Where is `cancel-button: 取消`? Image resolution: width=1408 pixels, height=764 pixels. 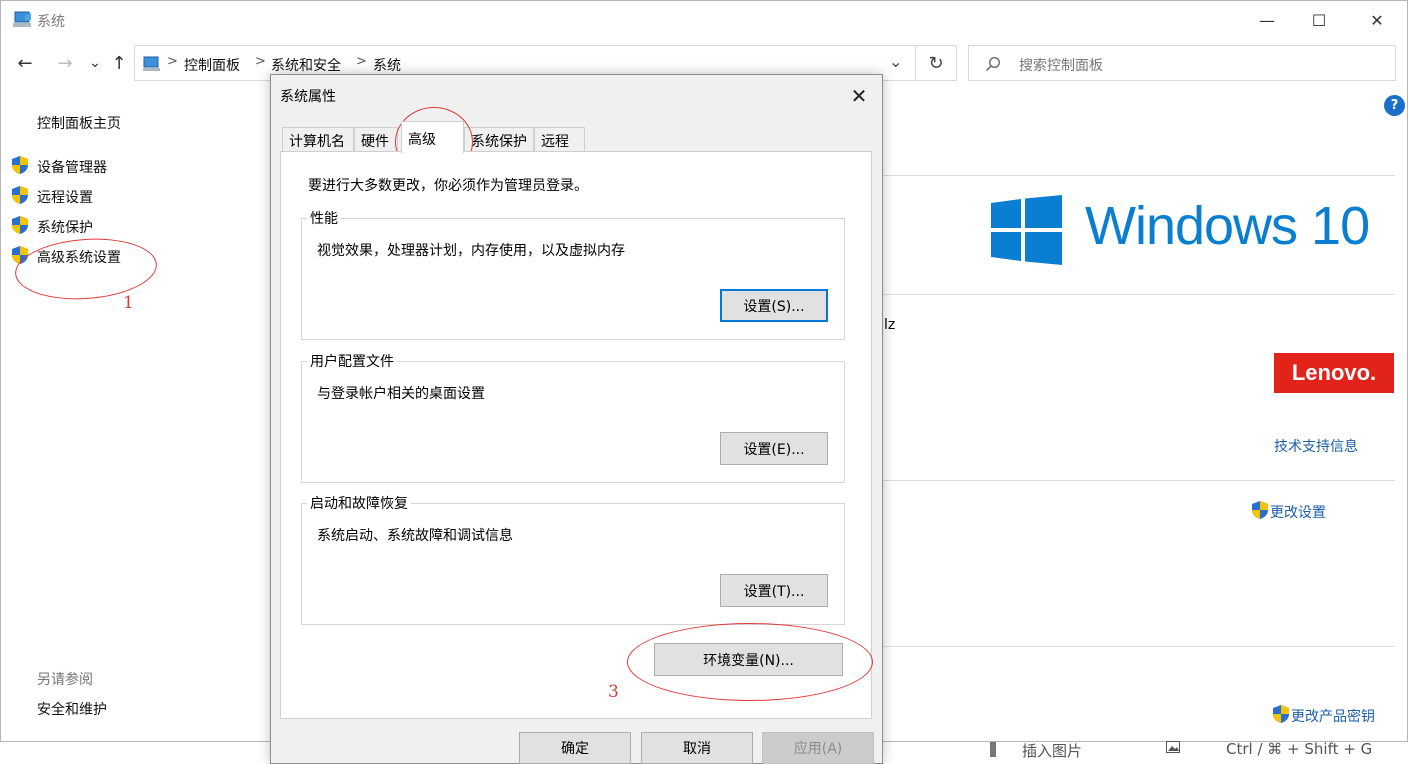 cancel-button: 取消 is located at coordinates (697, 748).